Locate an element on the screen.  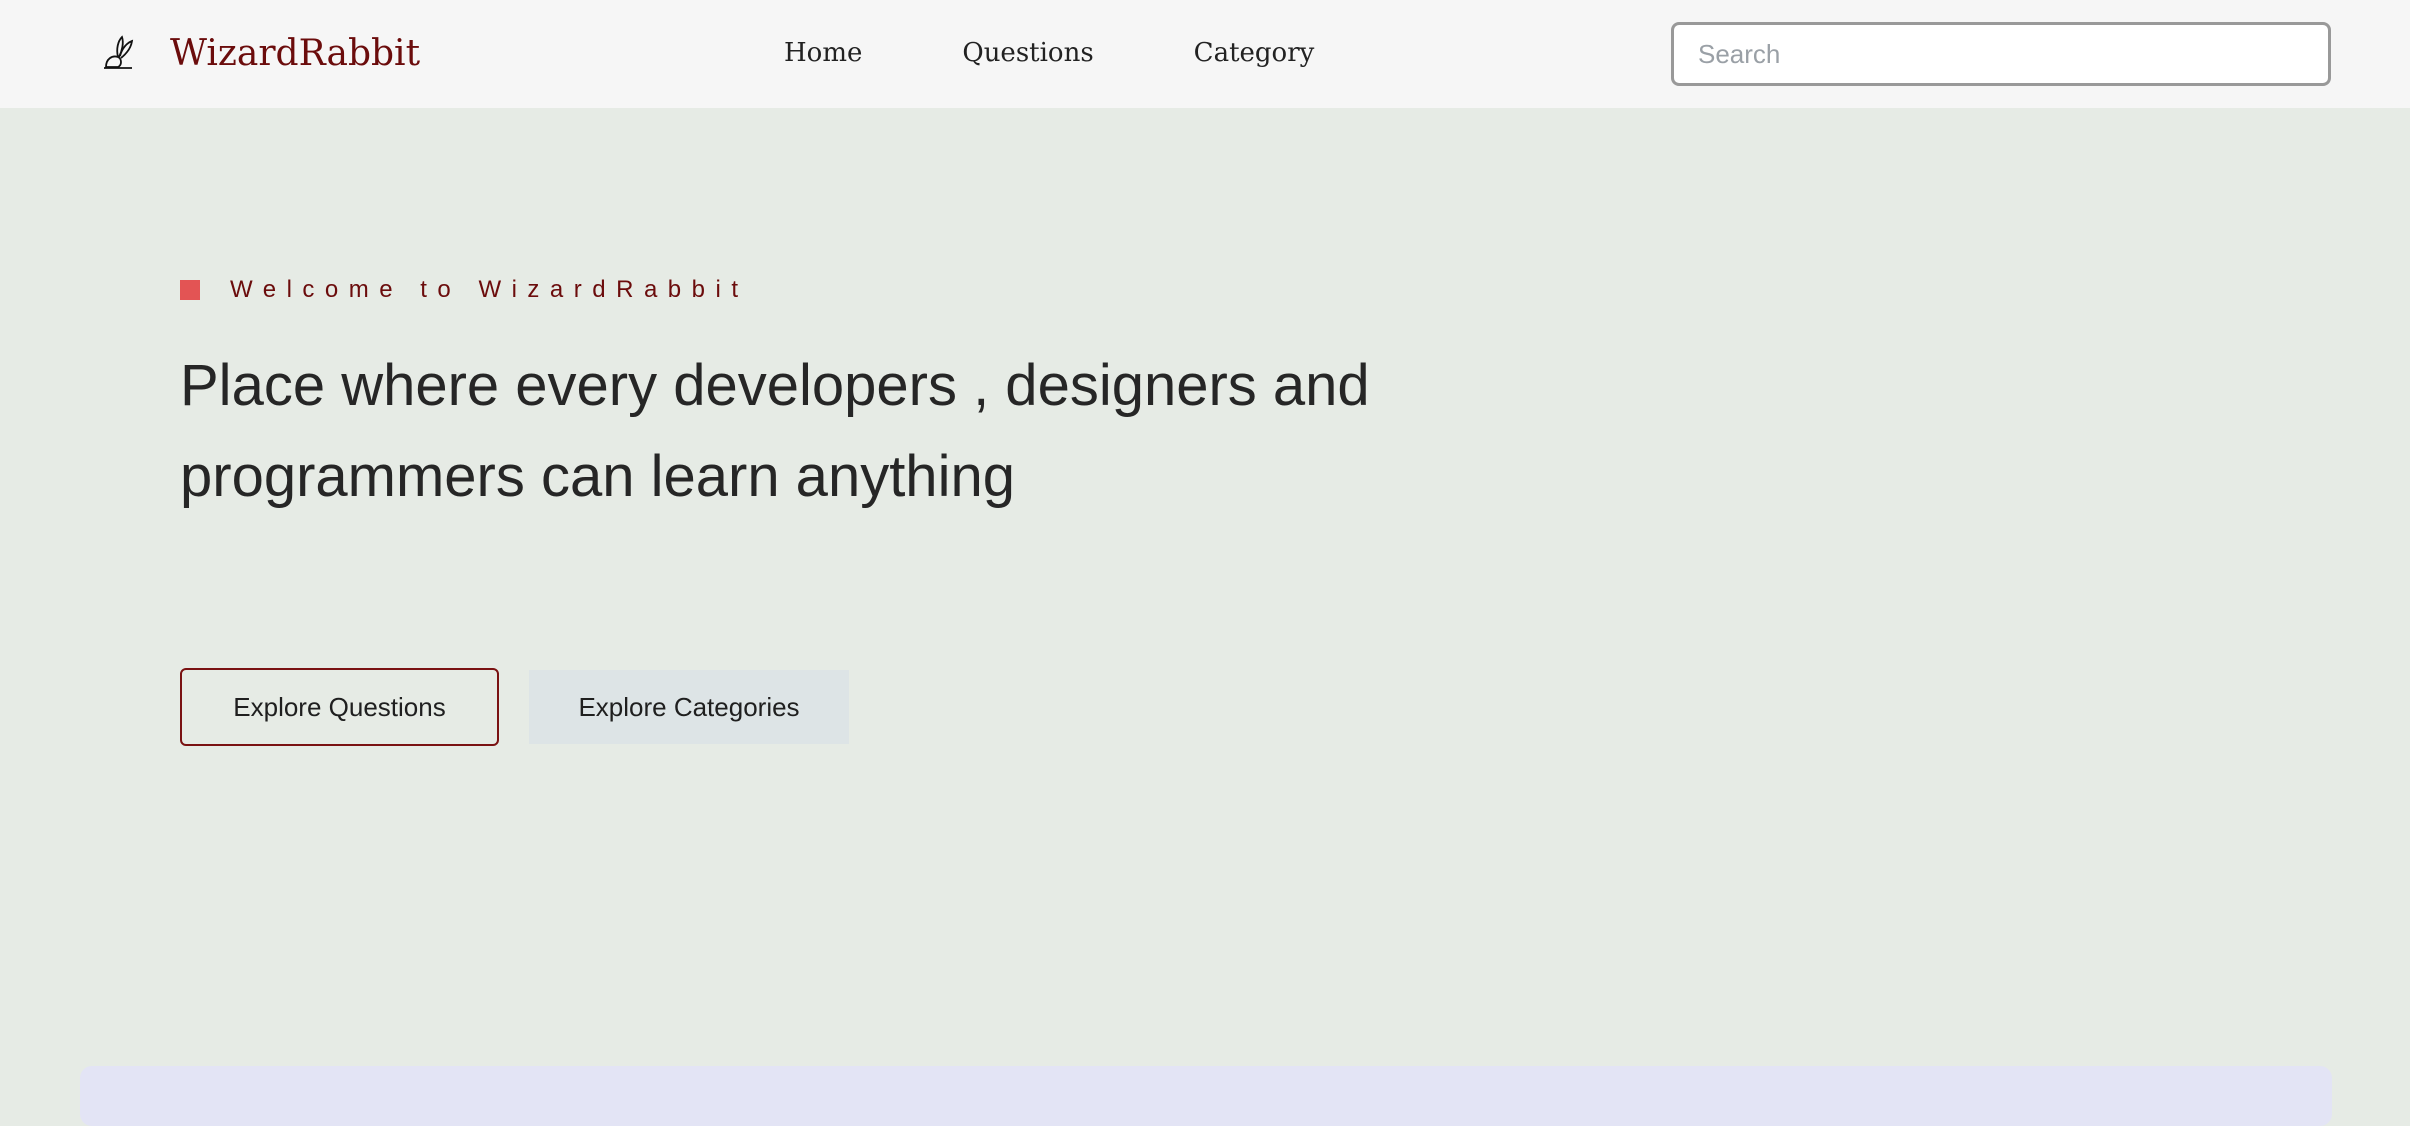
rabbit-logo-icon is located at coordinates (119, 52).